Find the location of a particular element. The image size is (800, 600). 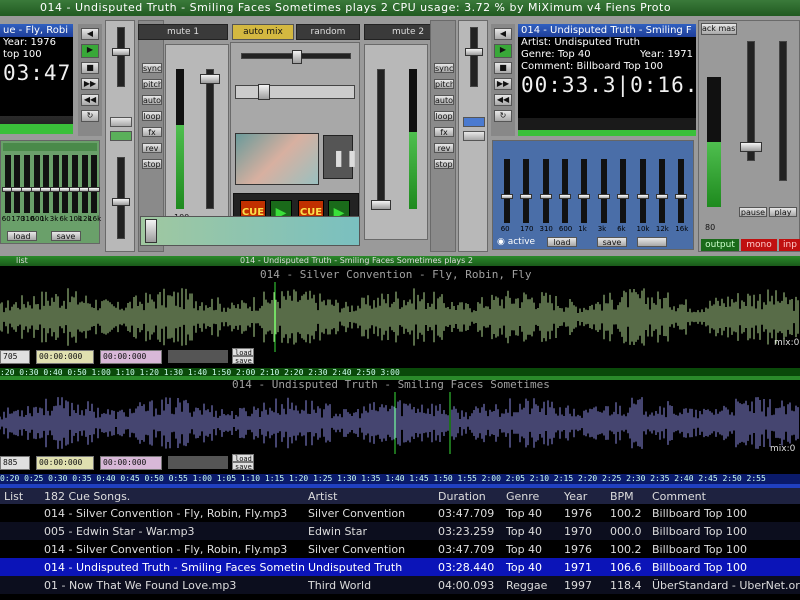

deck1-side-btn-1: sync is located at coordinates (152, 68).